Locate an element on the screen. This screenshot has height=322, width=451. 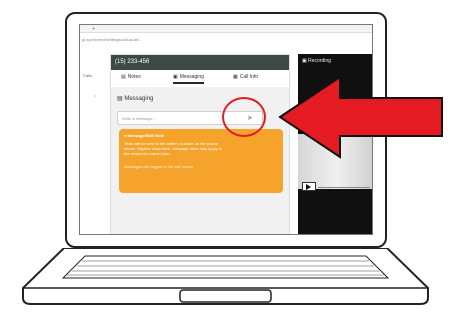
play-icon is located at coordinates (308, 187).